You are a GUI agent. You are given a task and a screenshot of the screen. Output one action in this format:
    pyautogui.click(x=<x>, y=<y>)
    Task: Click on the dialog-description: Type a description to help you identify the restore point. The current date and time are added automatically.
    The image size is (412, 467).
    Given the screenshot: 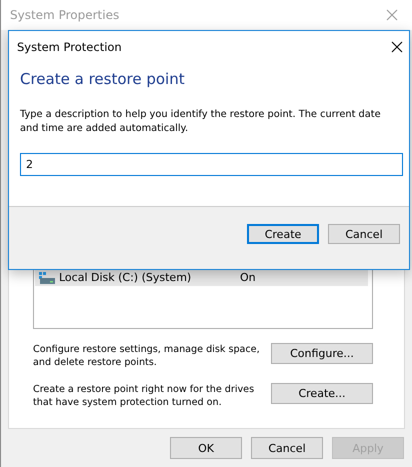 What is the action you would take?
    pyautogui.click(x=201, y=122)
    